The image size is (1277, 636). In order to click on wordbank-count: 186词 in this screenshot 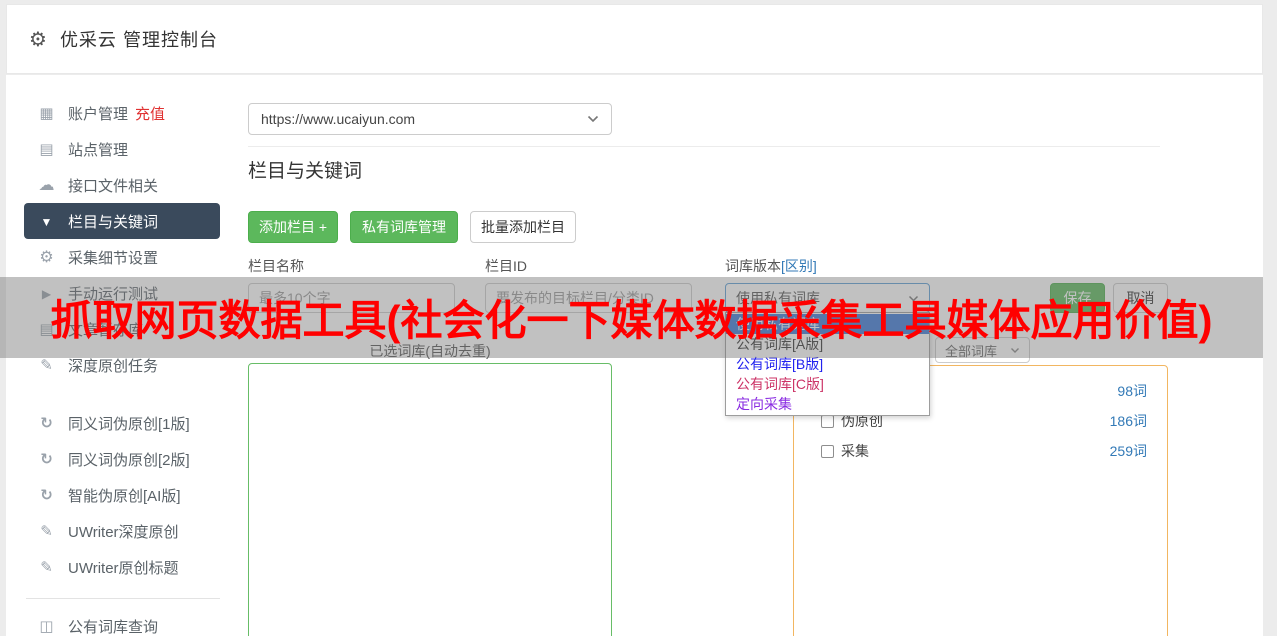, I will do `click(1128, 421)`.